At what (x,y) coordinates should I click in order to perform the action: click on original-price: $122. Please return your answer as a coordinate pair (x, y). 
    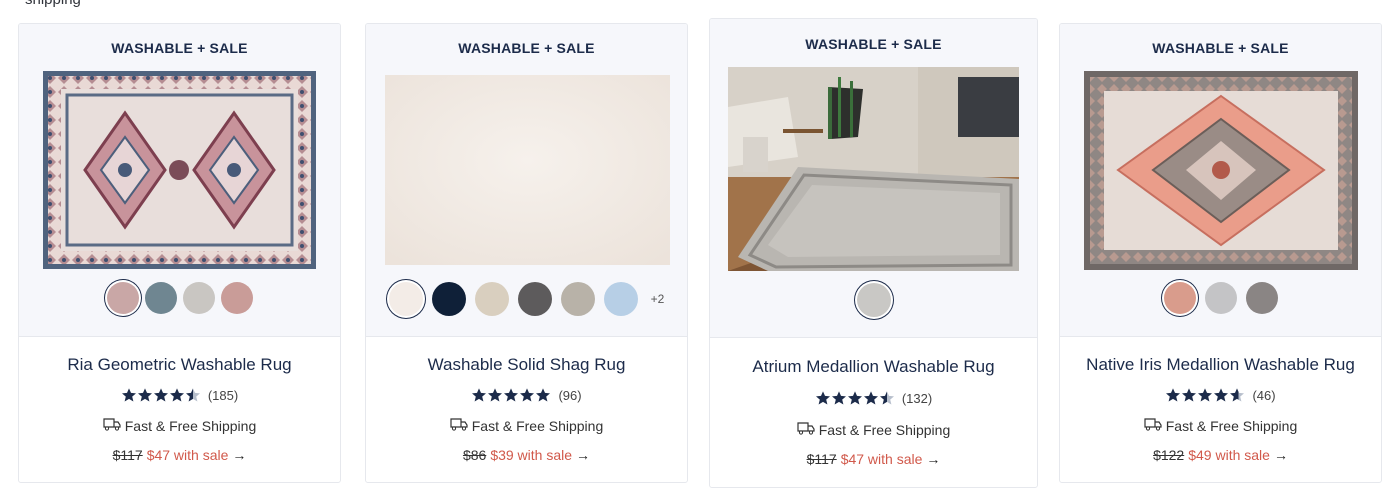
    Looking at the image, I should click on (1169, 455).